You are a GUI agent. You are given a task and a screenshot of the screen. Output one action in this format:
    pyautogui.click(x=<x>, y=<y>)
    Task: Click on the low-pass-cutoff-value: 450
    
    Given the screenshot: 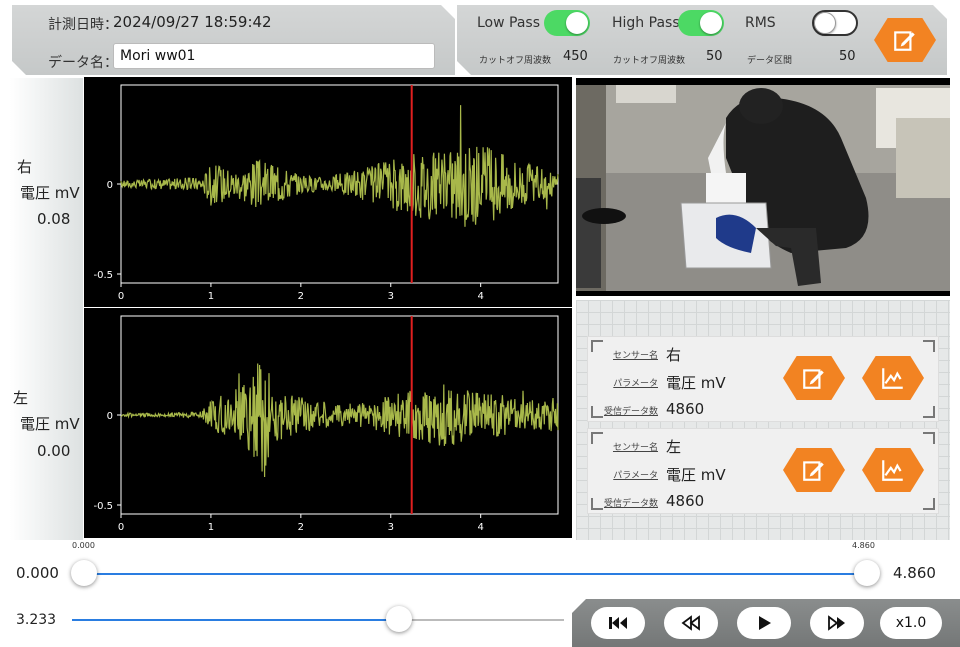 What is the action you would take?
    pyautogui.click(x=575, y=56)
    